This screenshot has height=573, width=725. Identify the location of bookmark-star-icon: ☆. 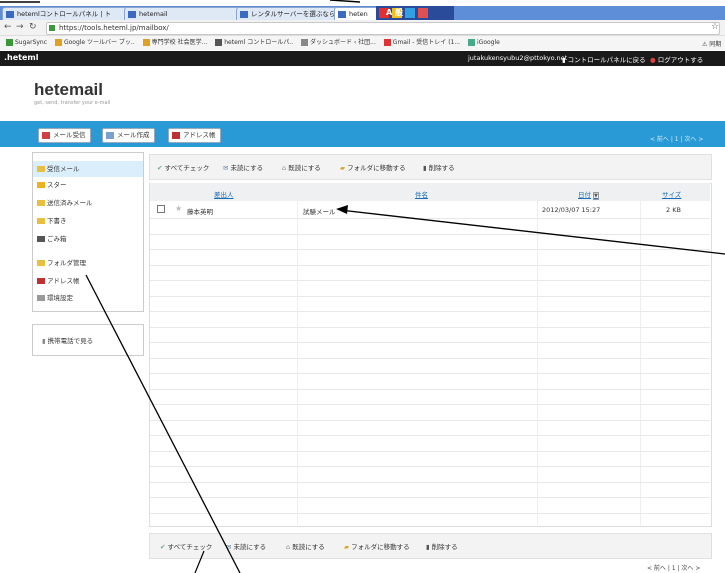
(715, 27).